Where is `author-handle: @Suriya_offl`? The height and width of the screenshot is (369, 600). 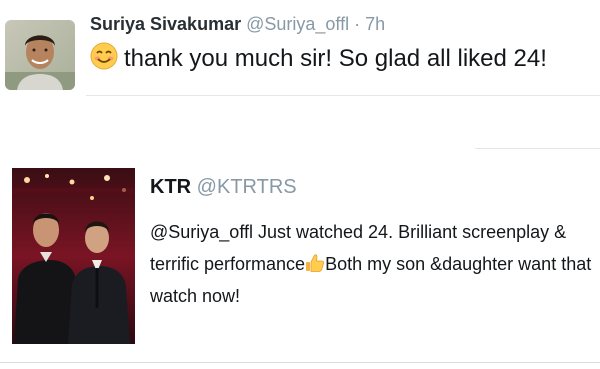 author-handle: @Suriya_offl is located at coordinates (297, 24).